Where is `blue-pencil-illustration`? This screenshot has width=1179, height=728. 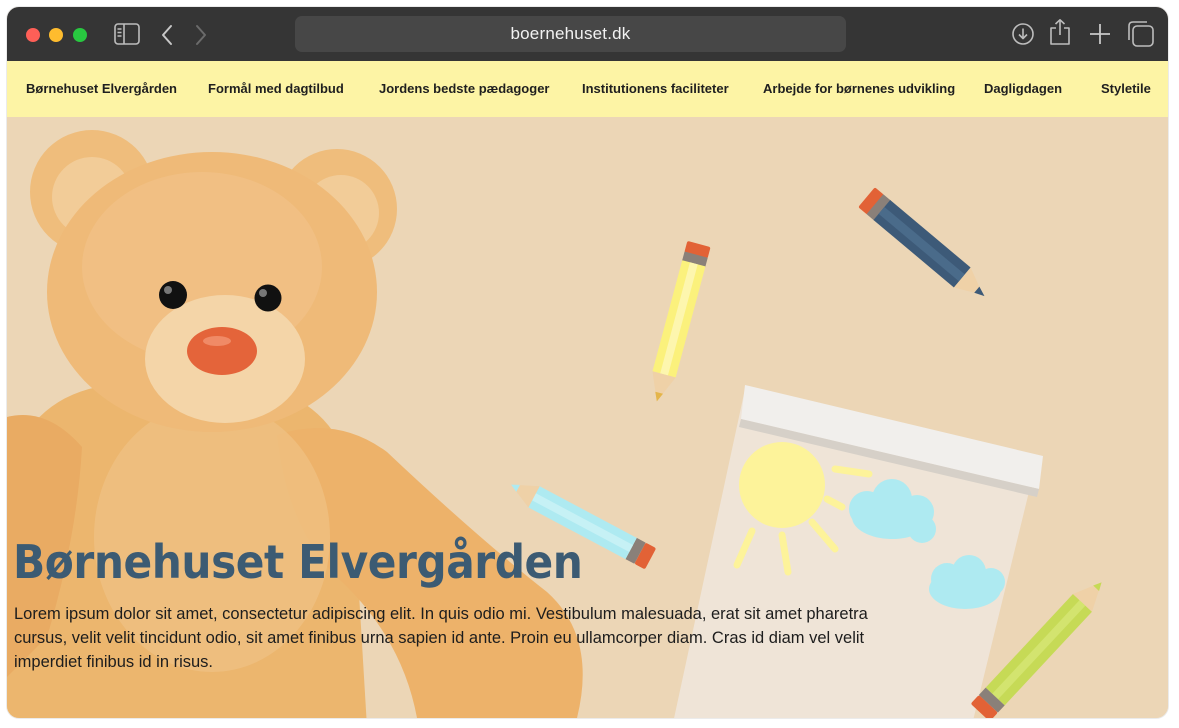 blue-pencil-illustration is located at coordinates (921, 242).